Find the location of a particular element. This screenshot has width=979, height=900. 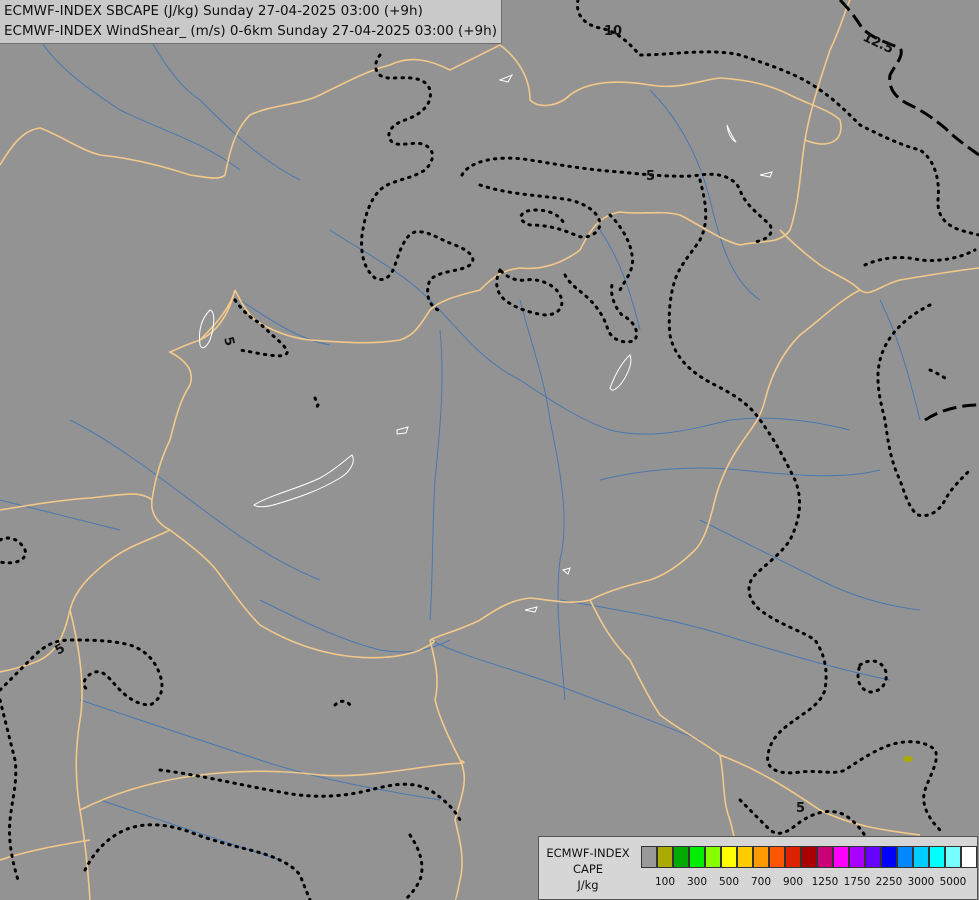

legend-tick-label: 5000 is located at coordinates (953, 882).